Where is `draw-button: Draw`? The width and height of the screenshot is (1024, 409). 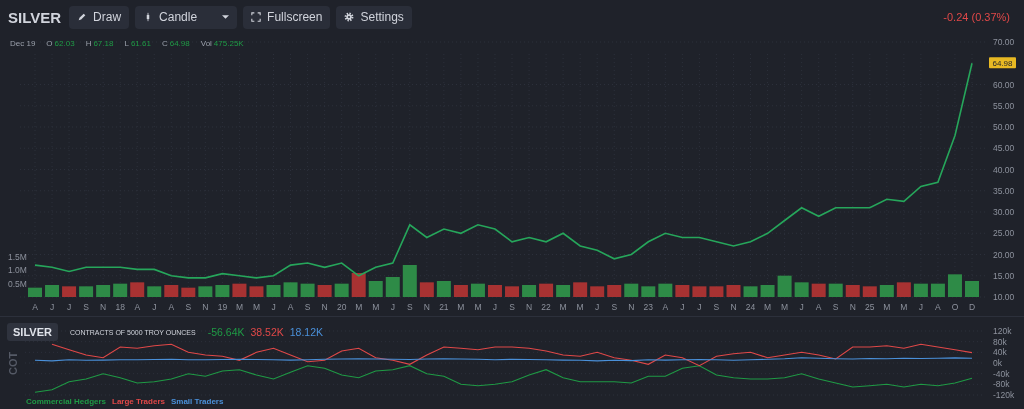
draw-button: Draw is located at coordinates (99, 17).